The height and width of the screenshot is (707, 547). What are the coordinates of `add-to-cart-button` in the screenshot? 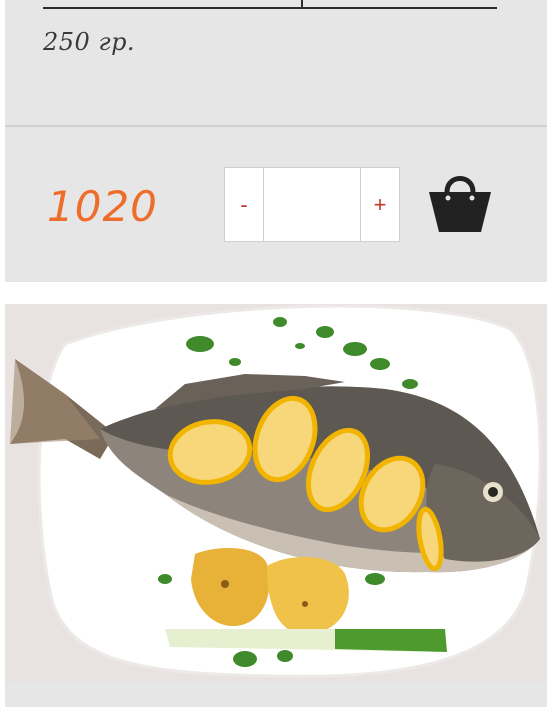 It's located at (460, 202).